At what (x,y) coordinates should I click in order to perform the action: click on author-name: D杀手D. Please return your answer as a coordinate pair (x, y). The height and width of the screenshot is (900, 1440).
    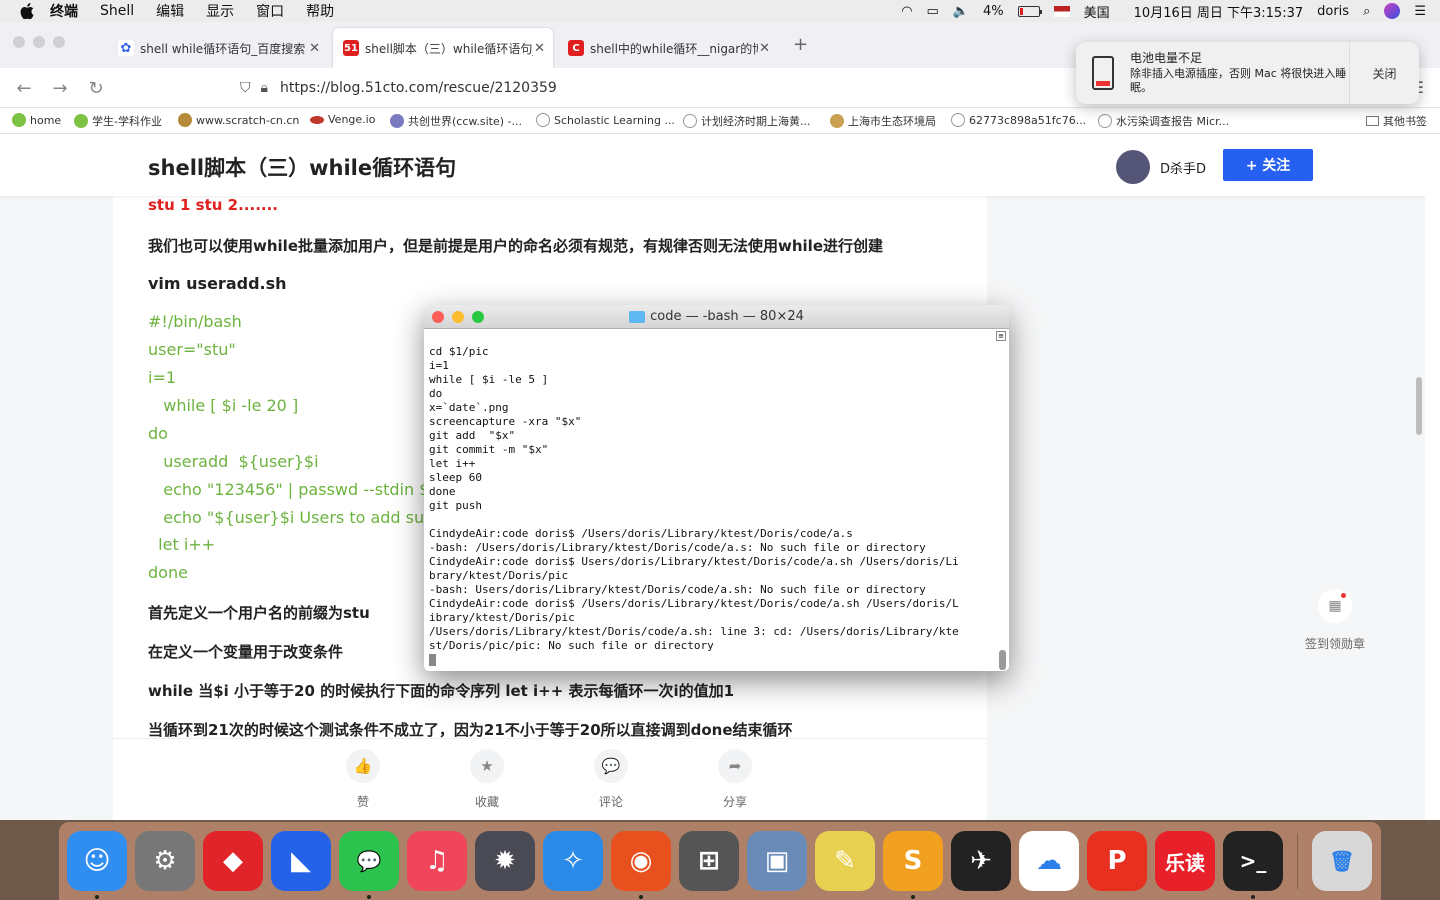
    Looking at the image, I should click on (1183, 167).